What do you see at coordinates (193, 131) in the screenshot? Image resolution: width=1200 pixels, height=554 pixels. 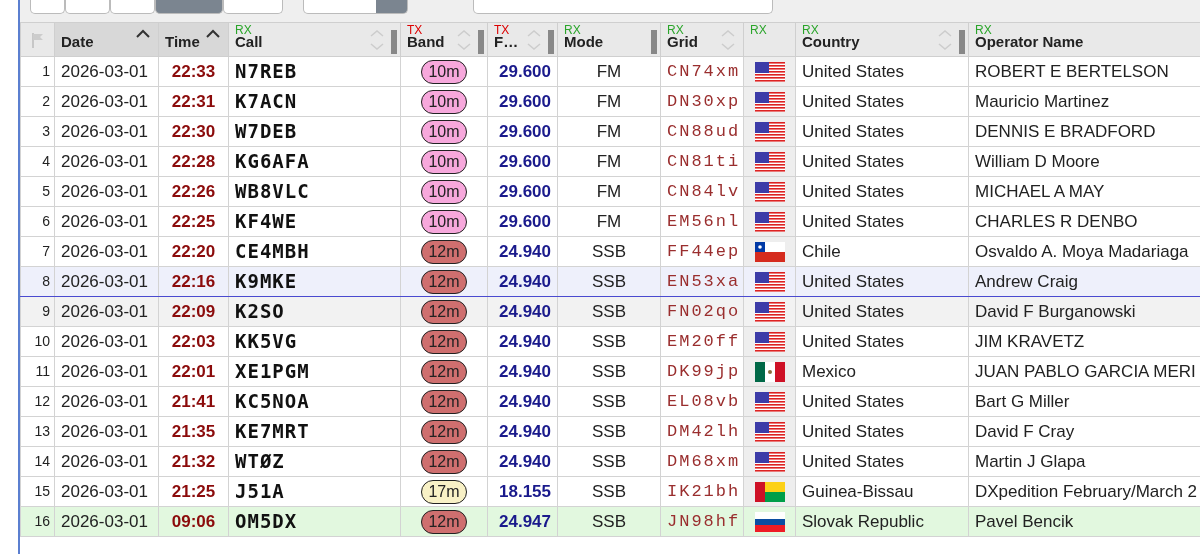 I see `time-cell: 22:30` at bounding box center [193, 131].